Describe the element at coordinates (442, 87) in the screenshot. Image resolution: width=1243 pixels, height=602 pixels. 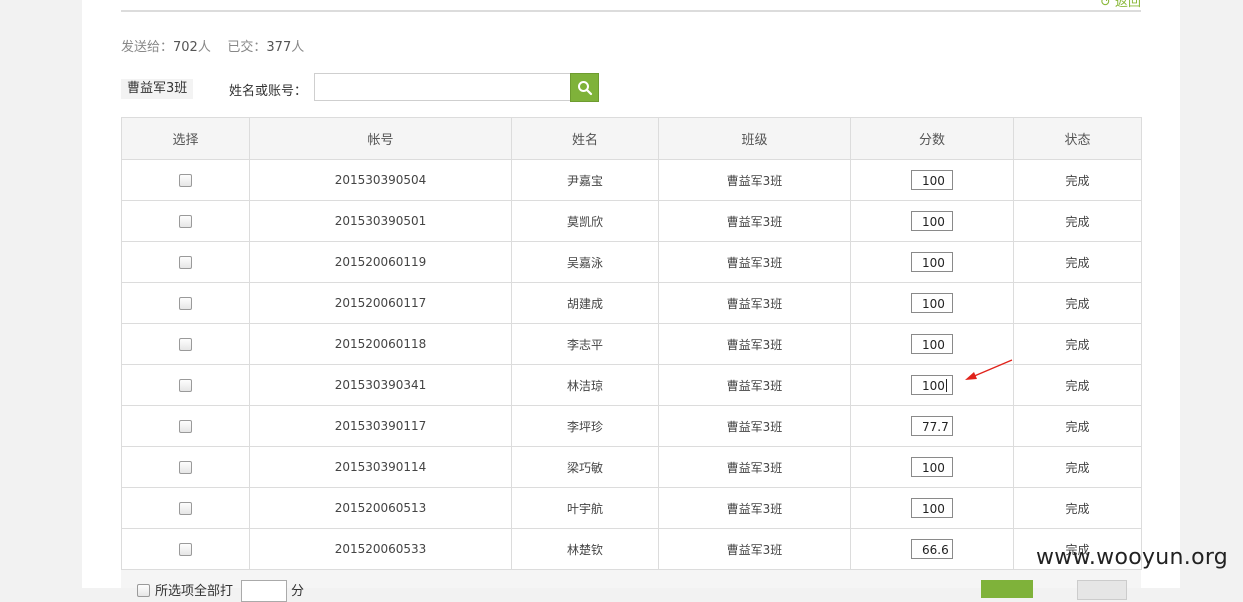
I see `search-input` at that location.